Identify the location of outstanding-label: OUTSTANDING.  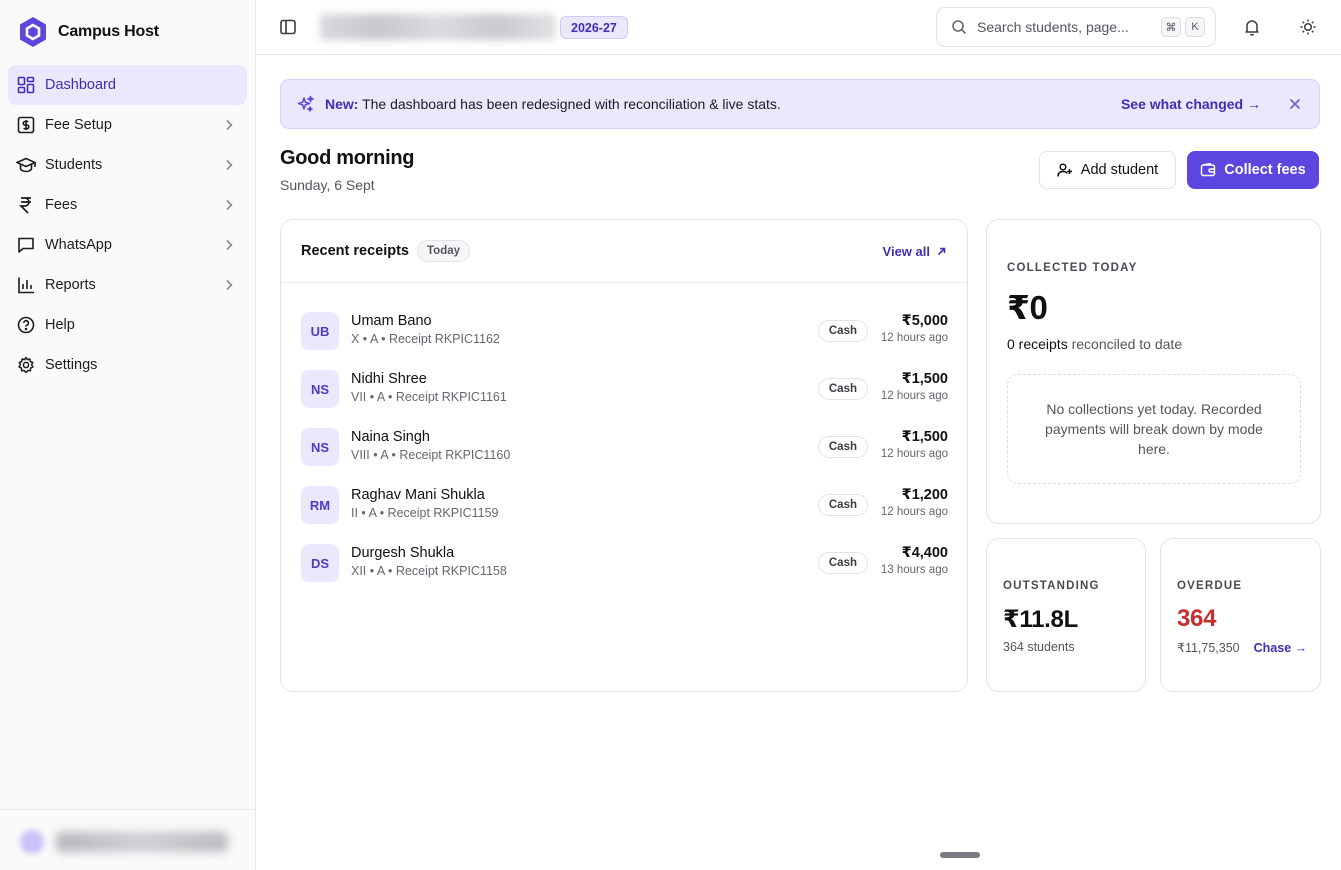
(1051, 586).